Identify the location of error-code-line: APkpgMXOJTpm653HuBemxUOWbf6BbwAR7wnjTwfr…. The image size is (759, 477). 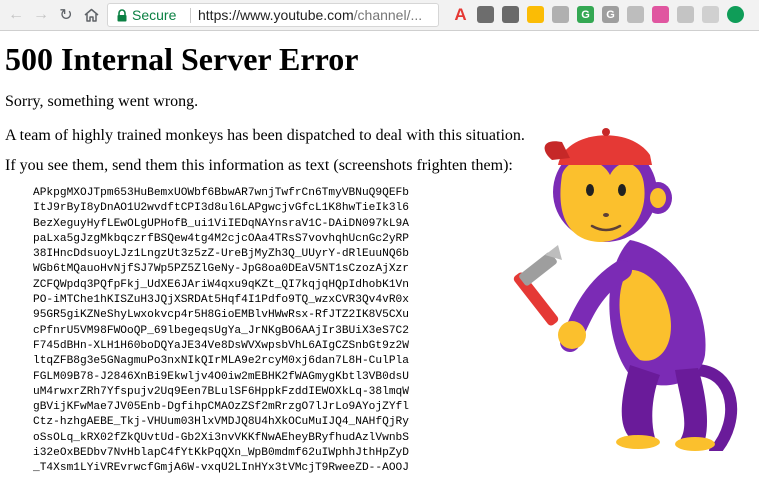
(221, 193).